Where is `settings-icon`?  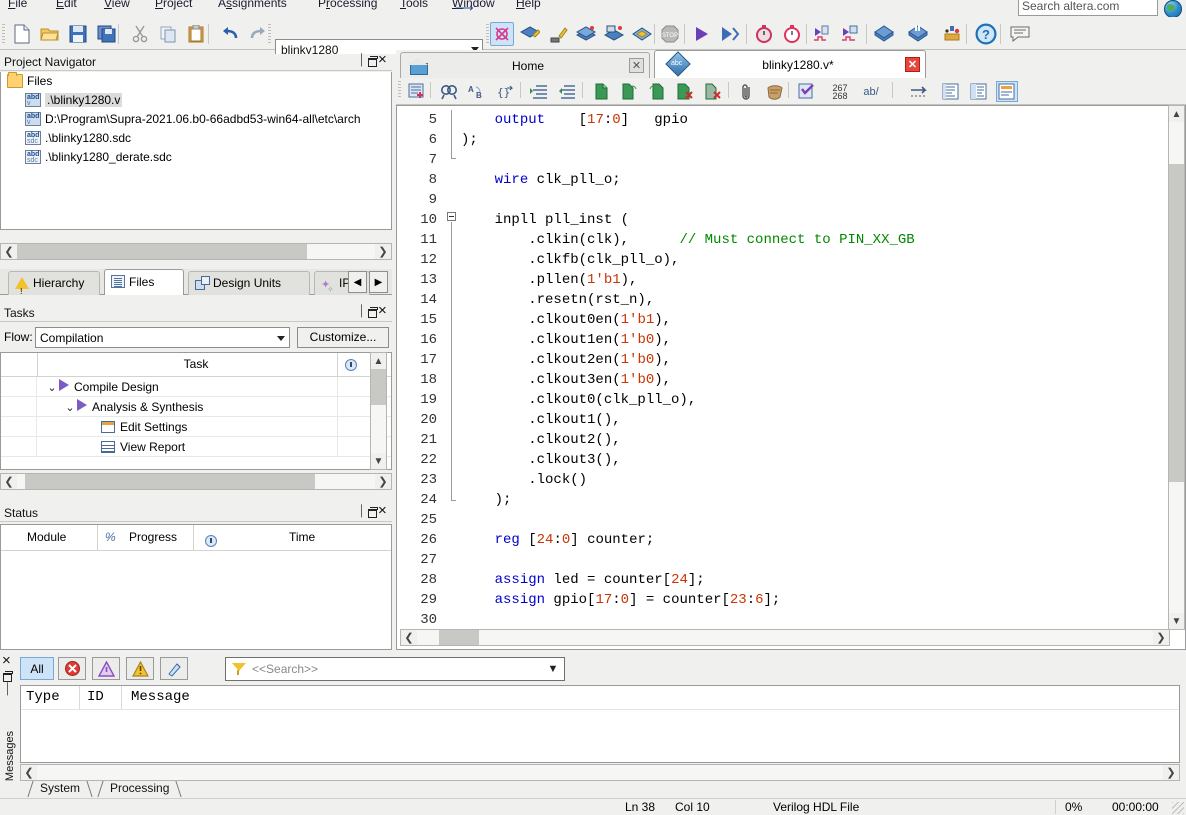
settings-icon is located at coordinates (108, 427).